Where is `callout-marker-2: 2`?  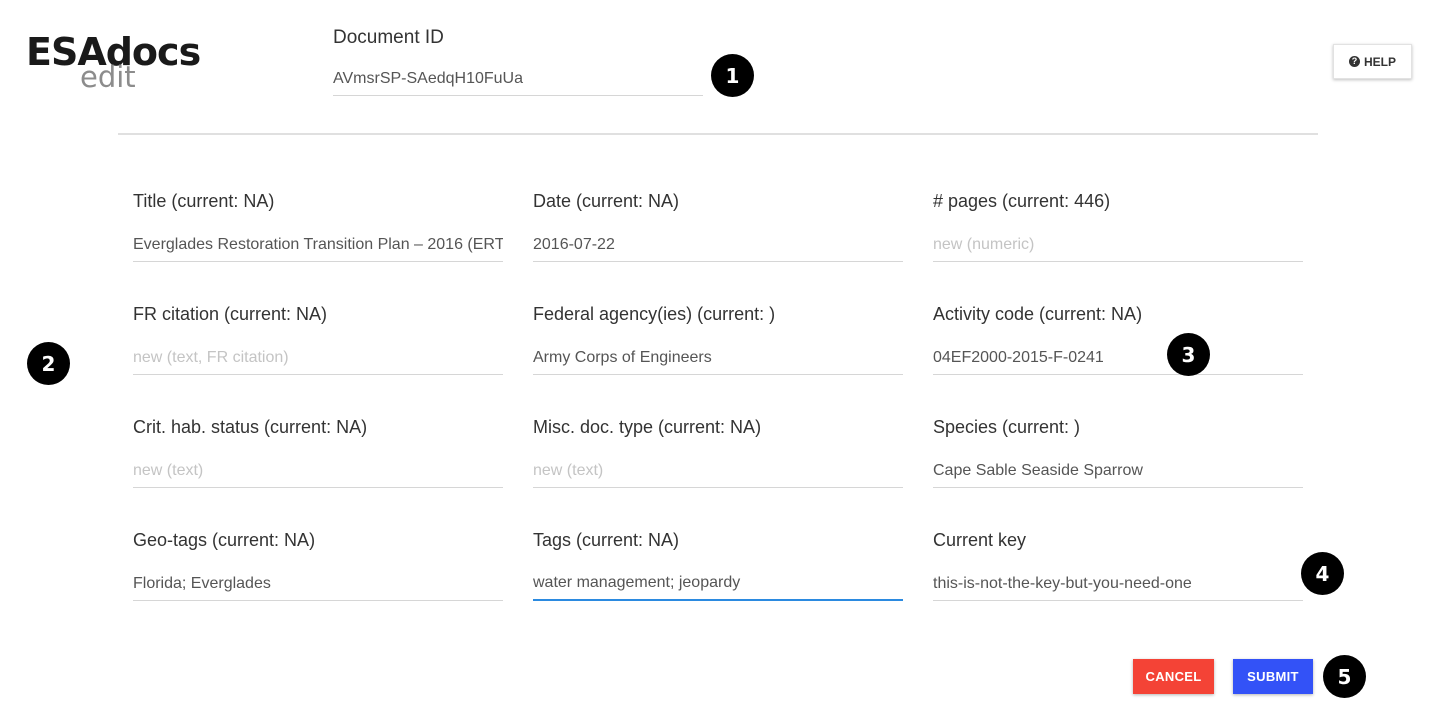
callout-marker-2: 2 is located at coordinates (48, 363).